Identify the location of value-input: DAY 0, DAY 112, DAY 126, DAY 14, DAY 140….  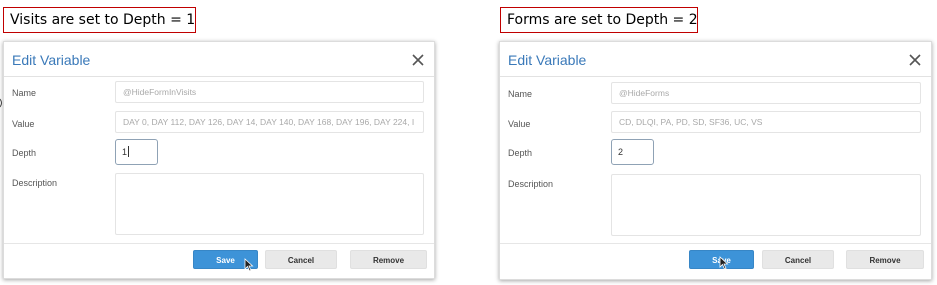
(269, 122).